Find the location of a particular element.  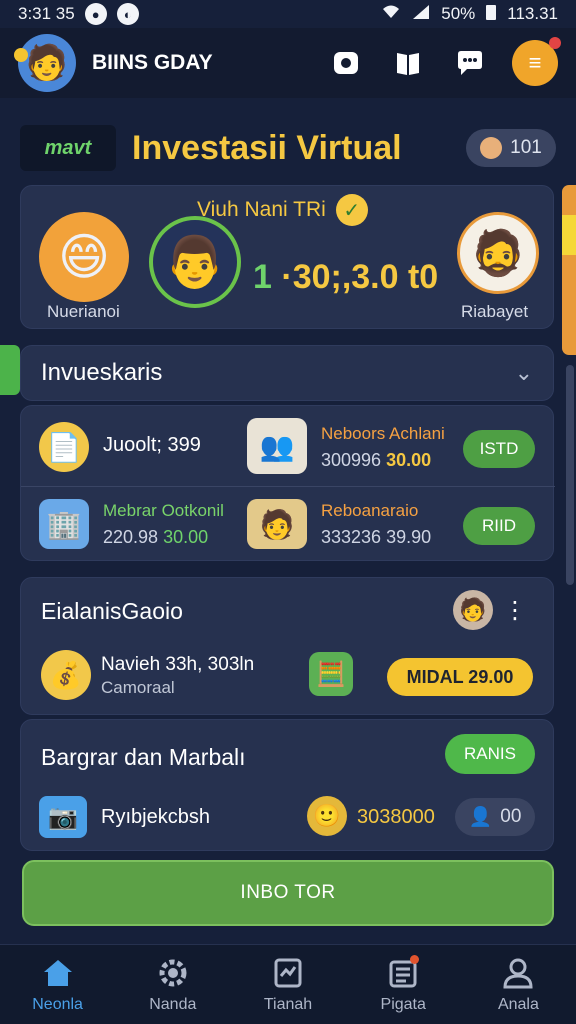

verified-check-icon: ✓ is located at coordinates (351, 210).